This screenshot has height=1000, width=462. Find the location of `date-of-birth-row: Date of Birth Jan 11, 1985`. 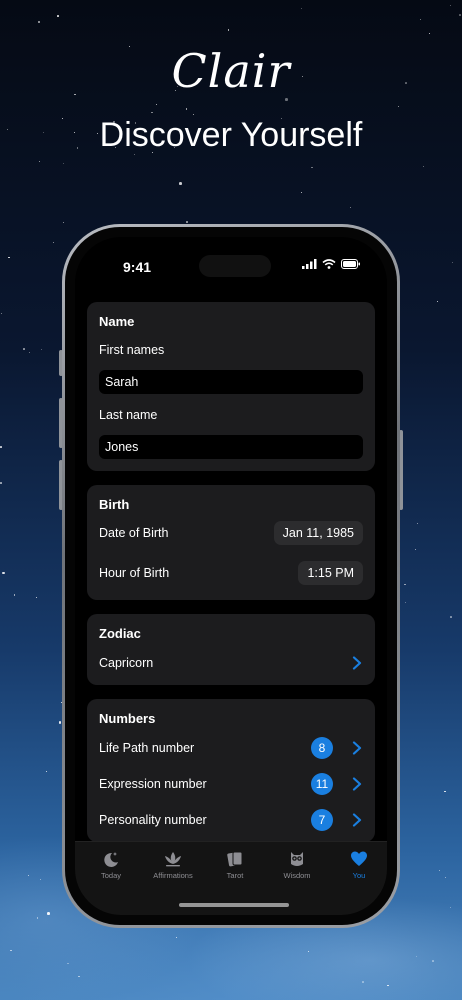

date-of-birth-row: Date of Birth Jan 11, 1985 is located at coordinates (231, 533).